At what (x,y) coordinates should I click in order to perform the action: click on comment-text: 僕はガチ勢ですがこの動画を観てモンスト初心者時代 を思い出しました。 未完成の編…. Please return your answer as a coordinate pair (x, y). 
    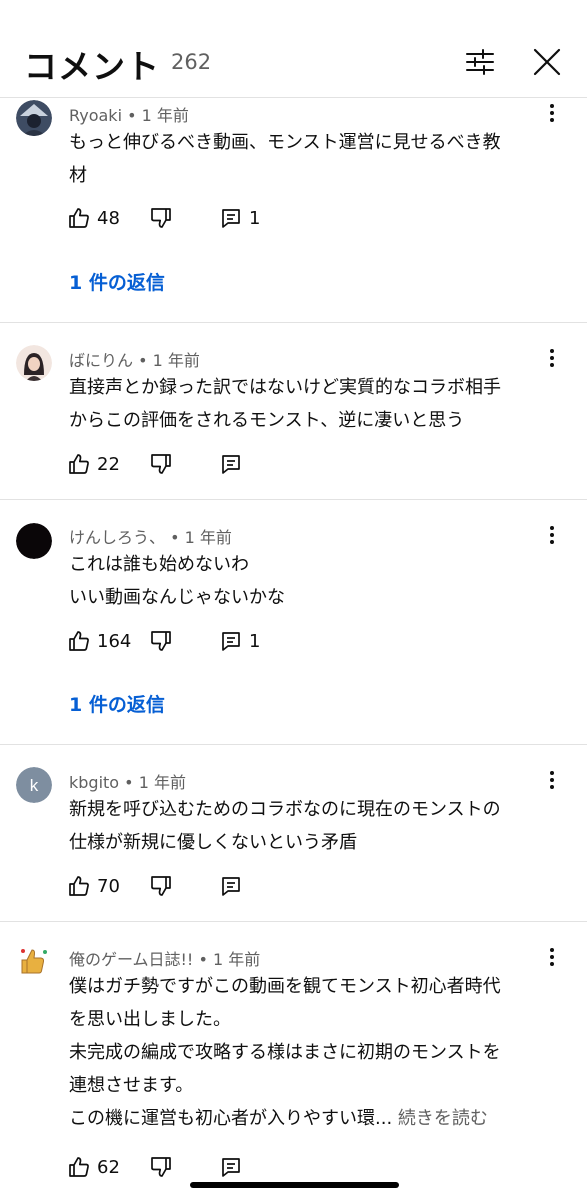
    Looking at the image, I should click on (309, 1052).